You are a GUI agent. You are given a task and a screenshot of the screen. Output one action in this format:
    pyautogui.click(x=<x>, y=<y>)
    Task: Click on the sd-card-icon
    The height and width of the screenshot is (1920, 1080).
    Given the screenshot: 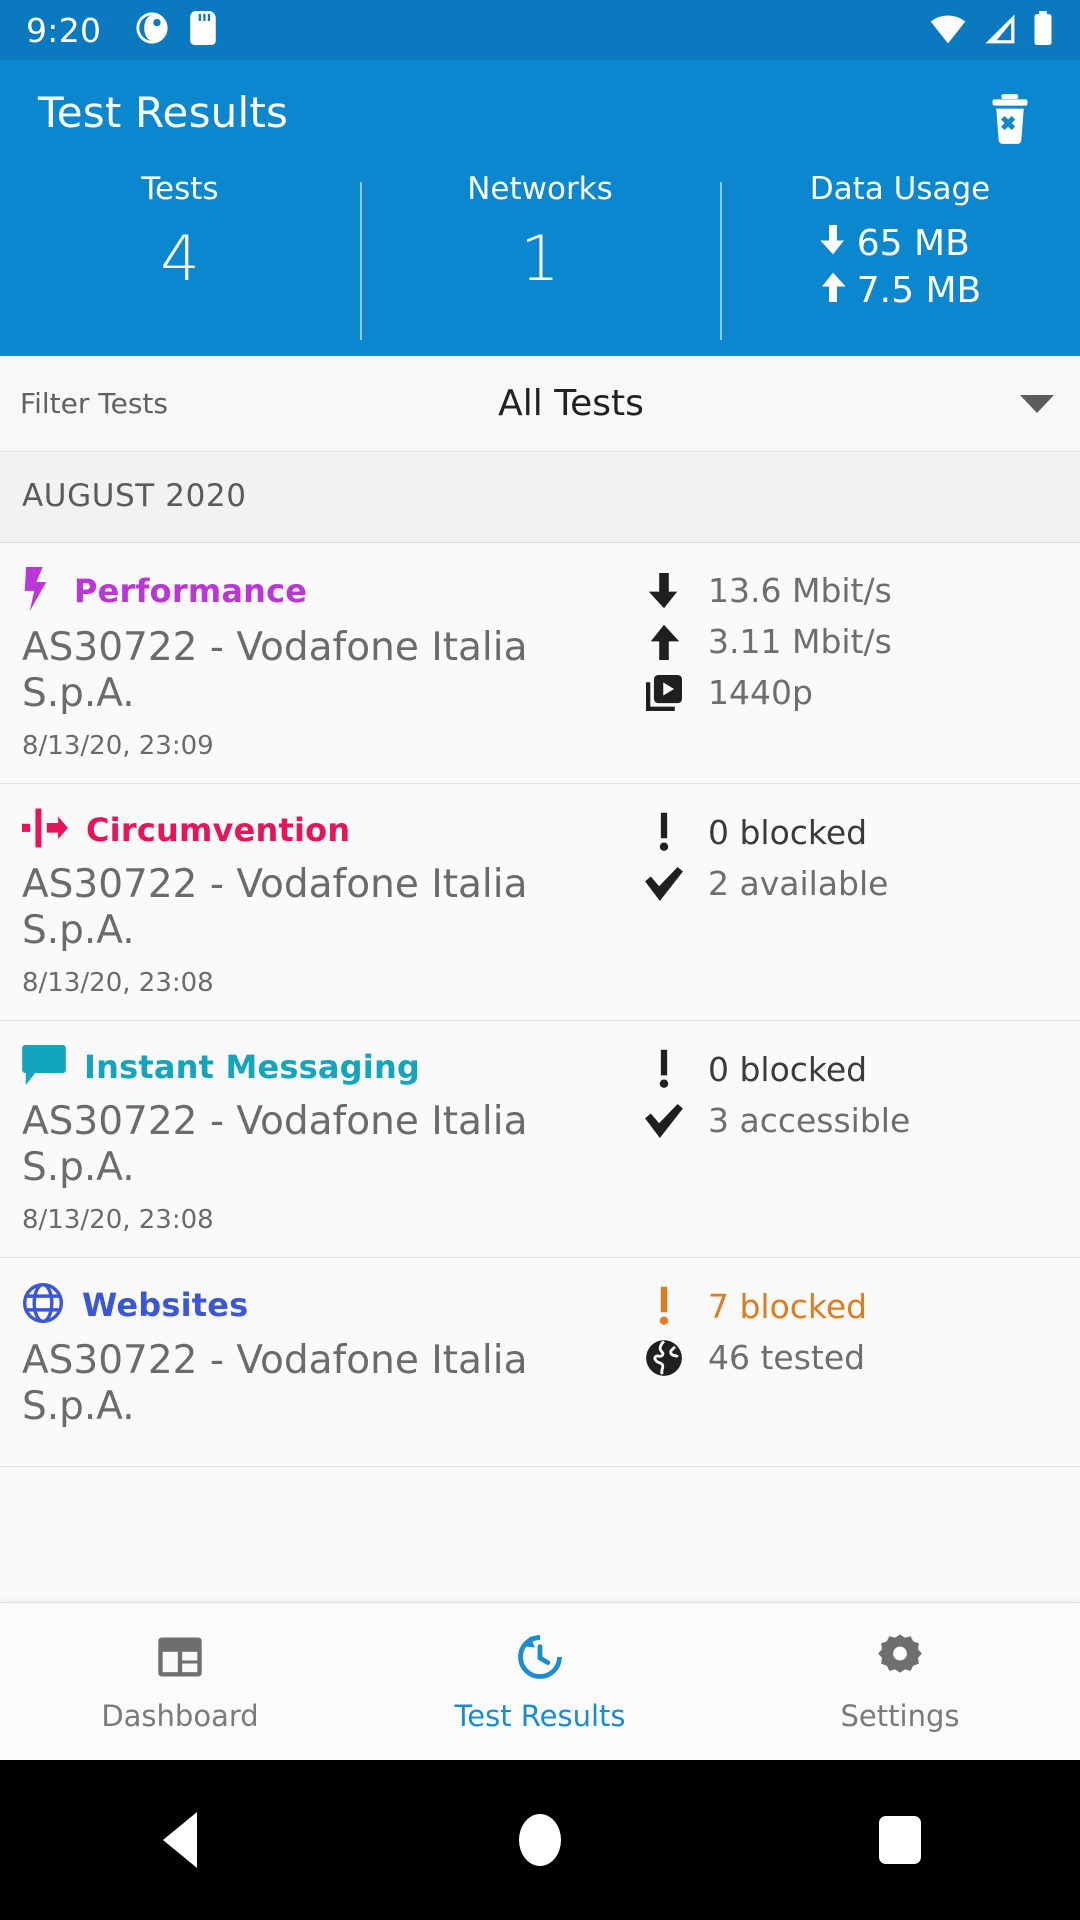 What is the action you would take?
    pyautogui.click(x=203, y=30)
    